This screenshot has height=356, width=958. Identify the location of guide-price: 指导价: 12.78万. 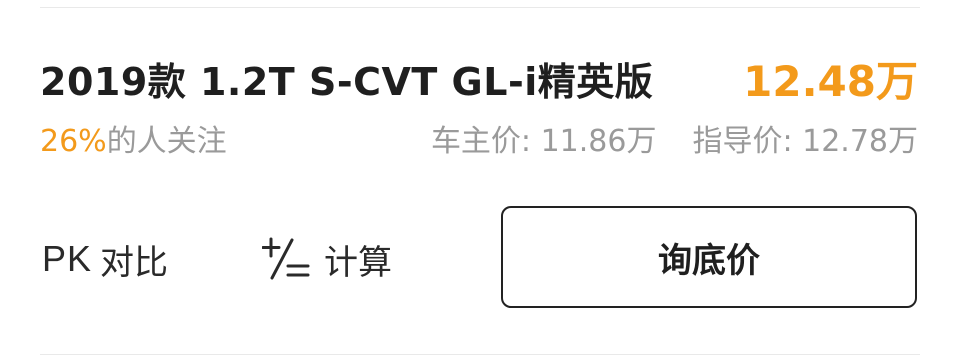
(805, 141).